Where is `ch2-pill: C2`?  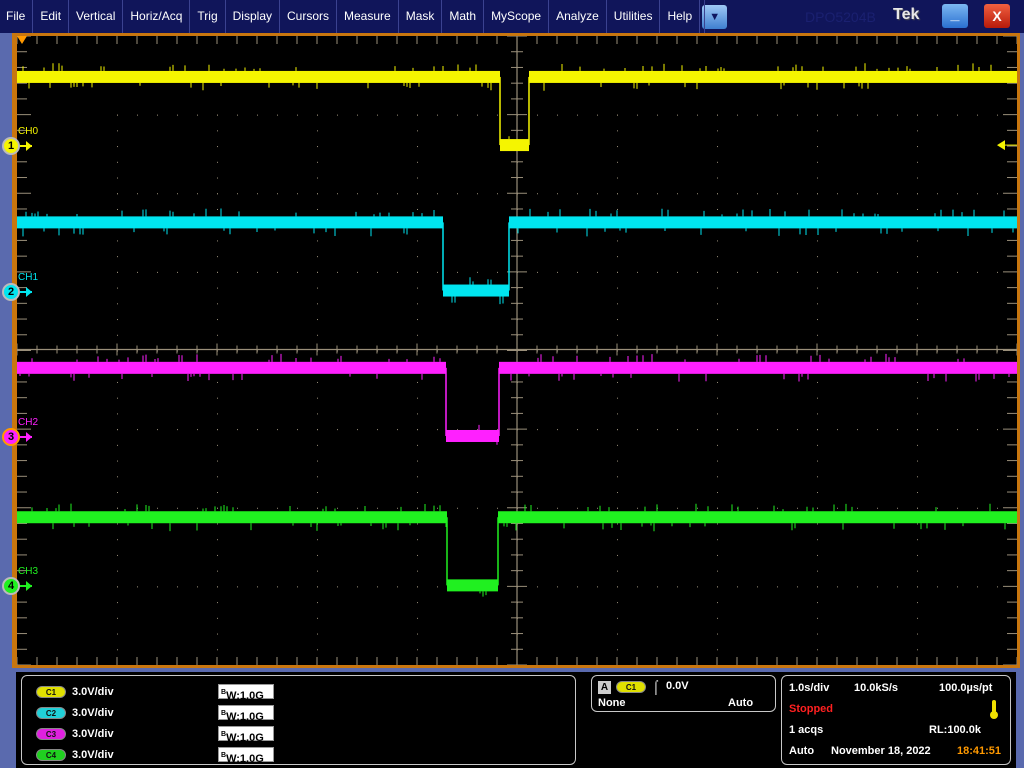 ch2-pill: C2 is located at coordinates (51, 713).